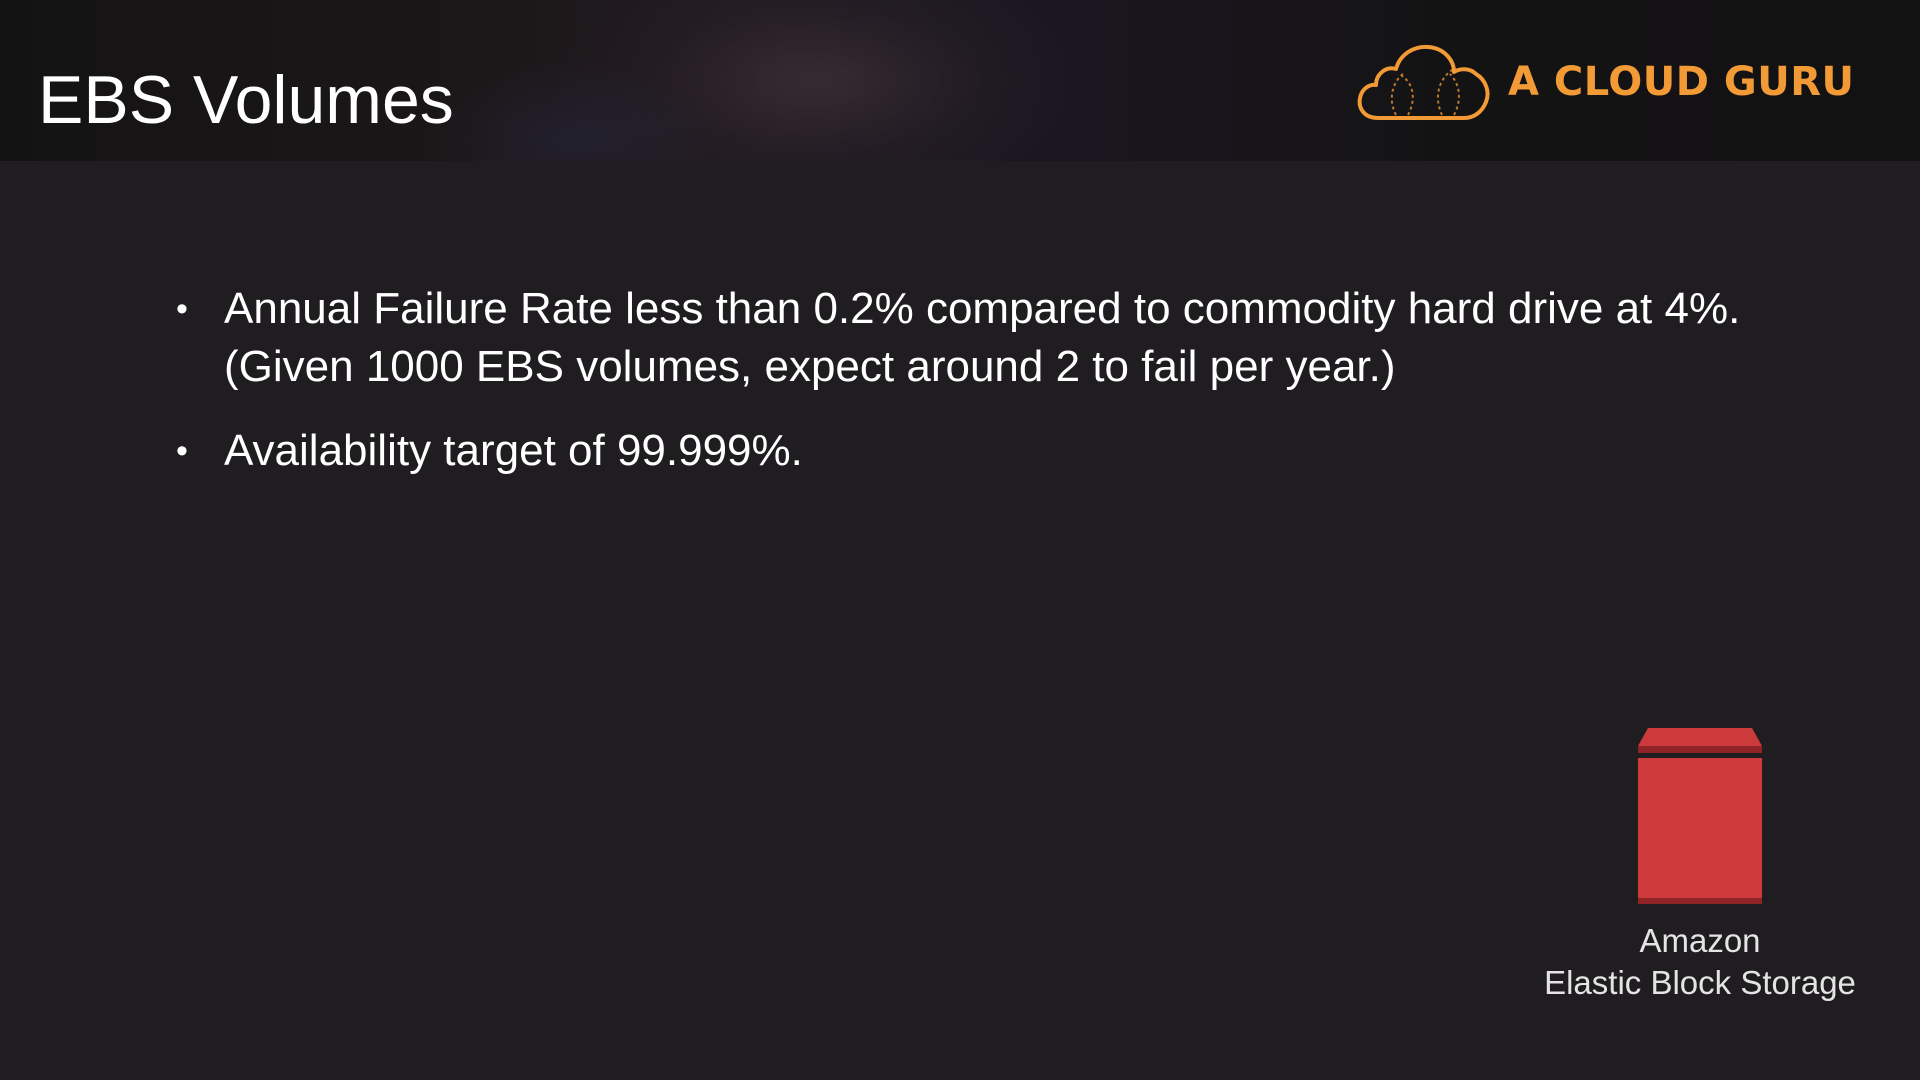 The height and width of the screenshot is (1080, 1920). What do you see at coordinates (1700, 982) in the screenshot?
I see `service-label-line2: Elastic Block Storage` at bounding box center [1700, 982].